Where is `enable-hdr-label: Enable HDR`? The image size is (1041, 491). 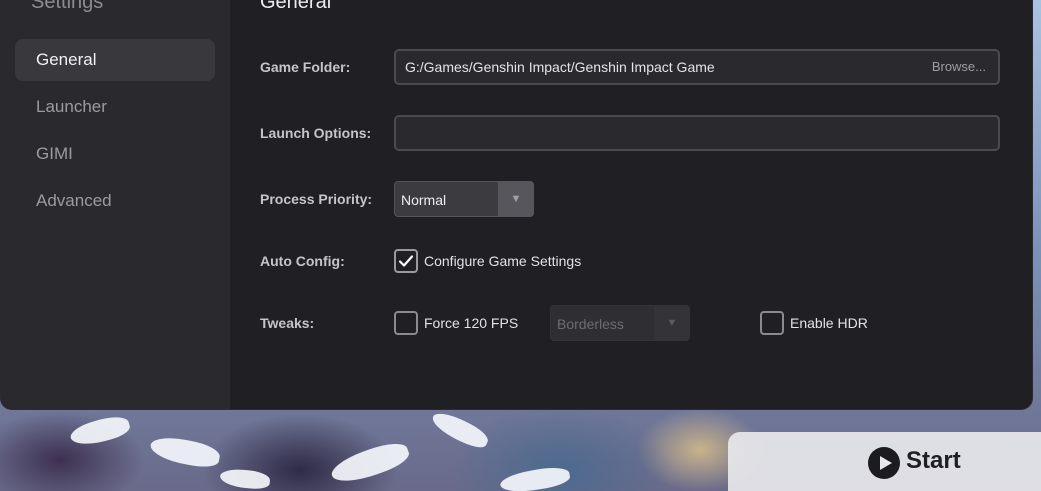 enable-hdr-label: Enable HDR is located at coordinates (829, 323).